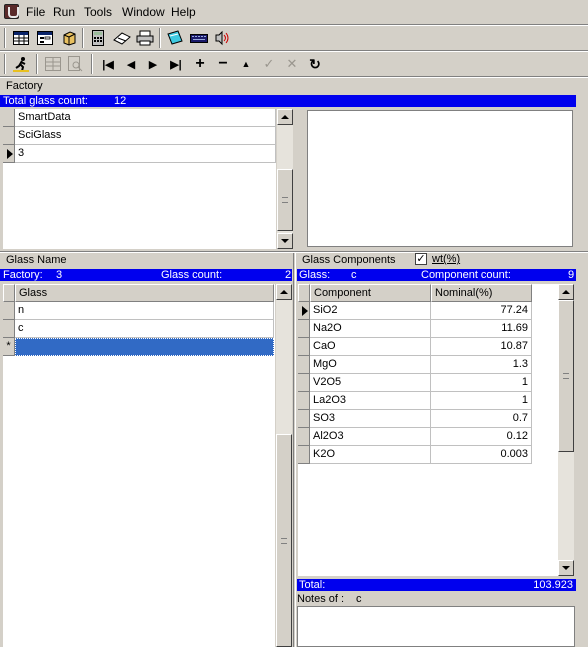  What do you see at coordinates (370, 293) in the screenshot?
I see `column-component: Component` at bounding box center [370, 293].